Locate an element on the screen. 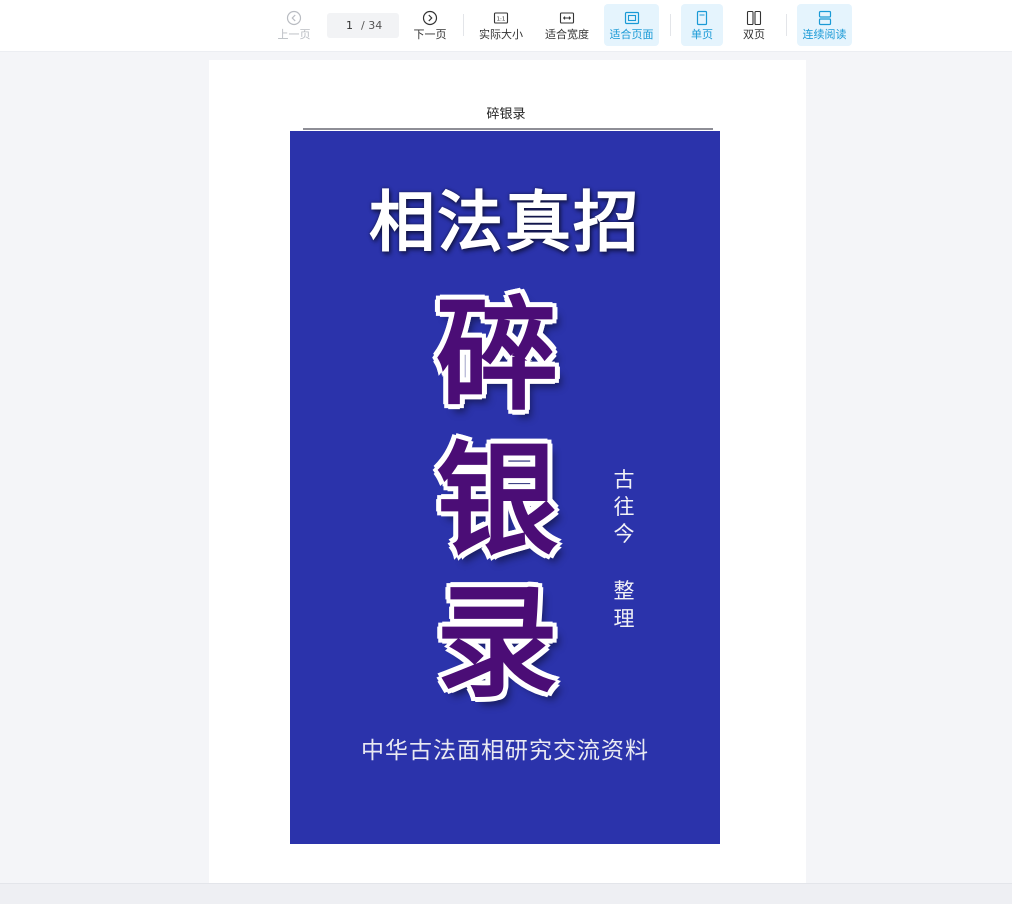  page-total: / 34 is located at coordinates (372, 25).